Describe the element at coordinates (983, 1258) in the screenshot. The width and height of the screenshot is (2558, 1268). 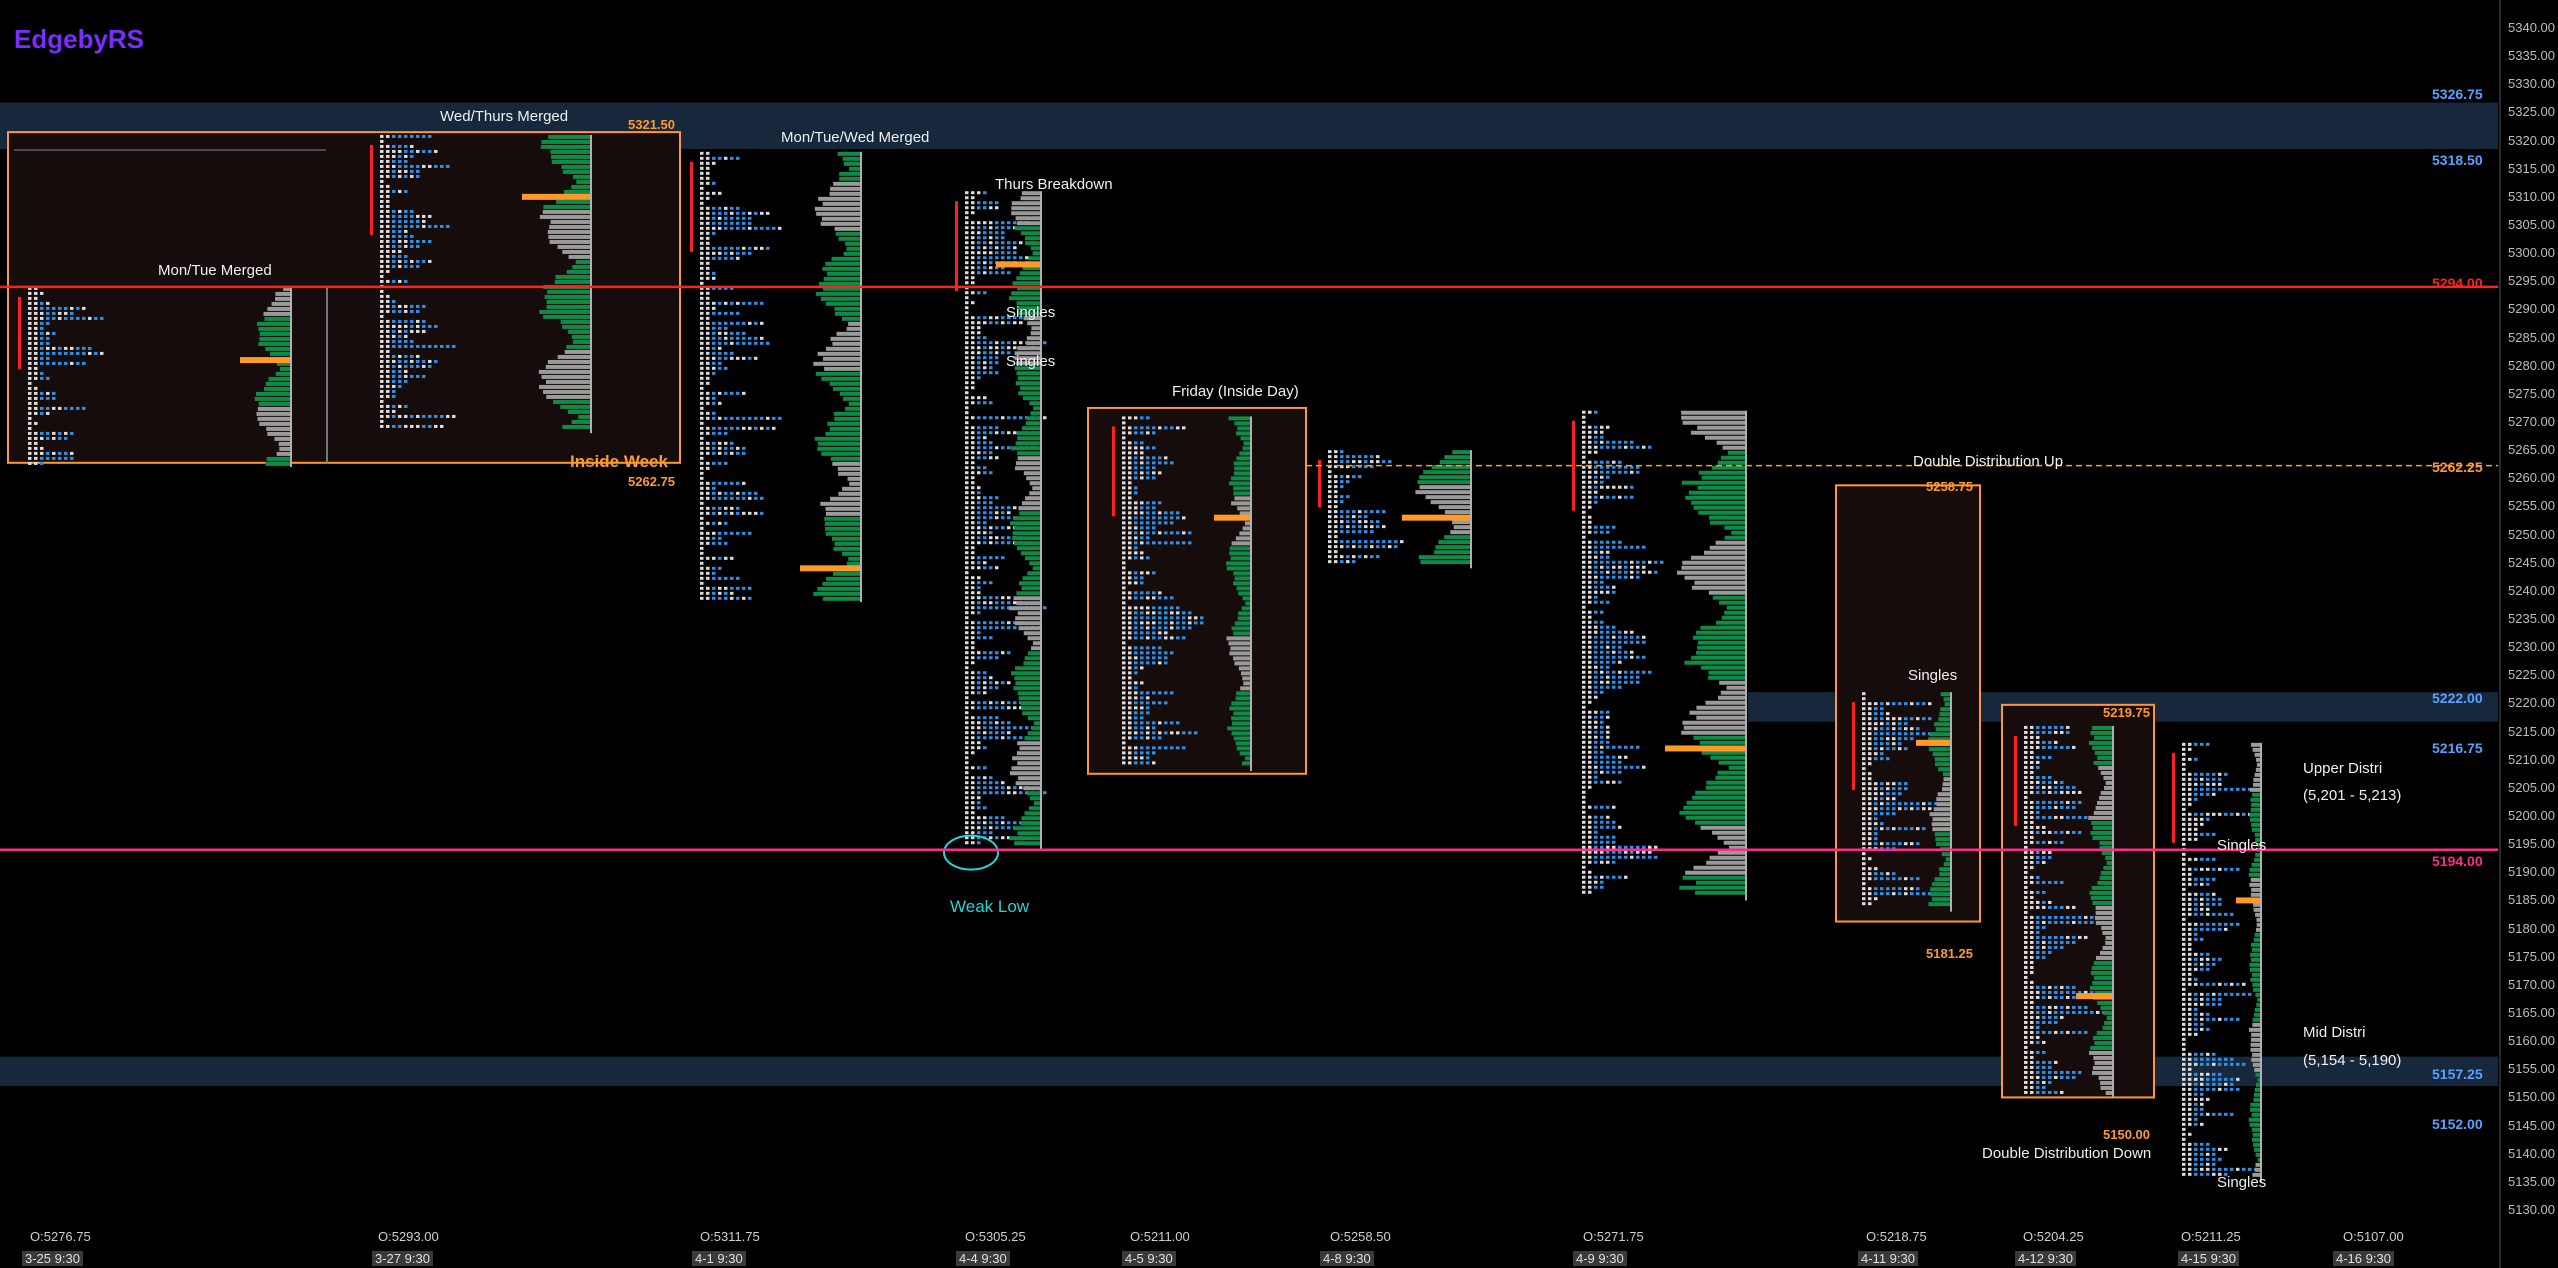
I see `session-date-3: 4-4 9:30` at that location.